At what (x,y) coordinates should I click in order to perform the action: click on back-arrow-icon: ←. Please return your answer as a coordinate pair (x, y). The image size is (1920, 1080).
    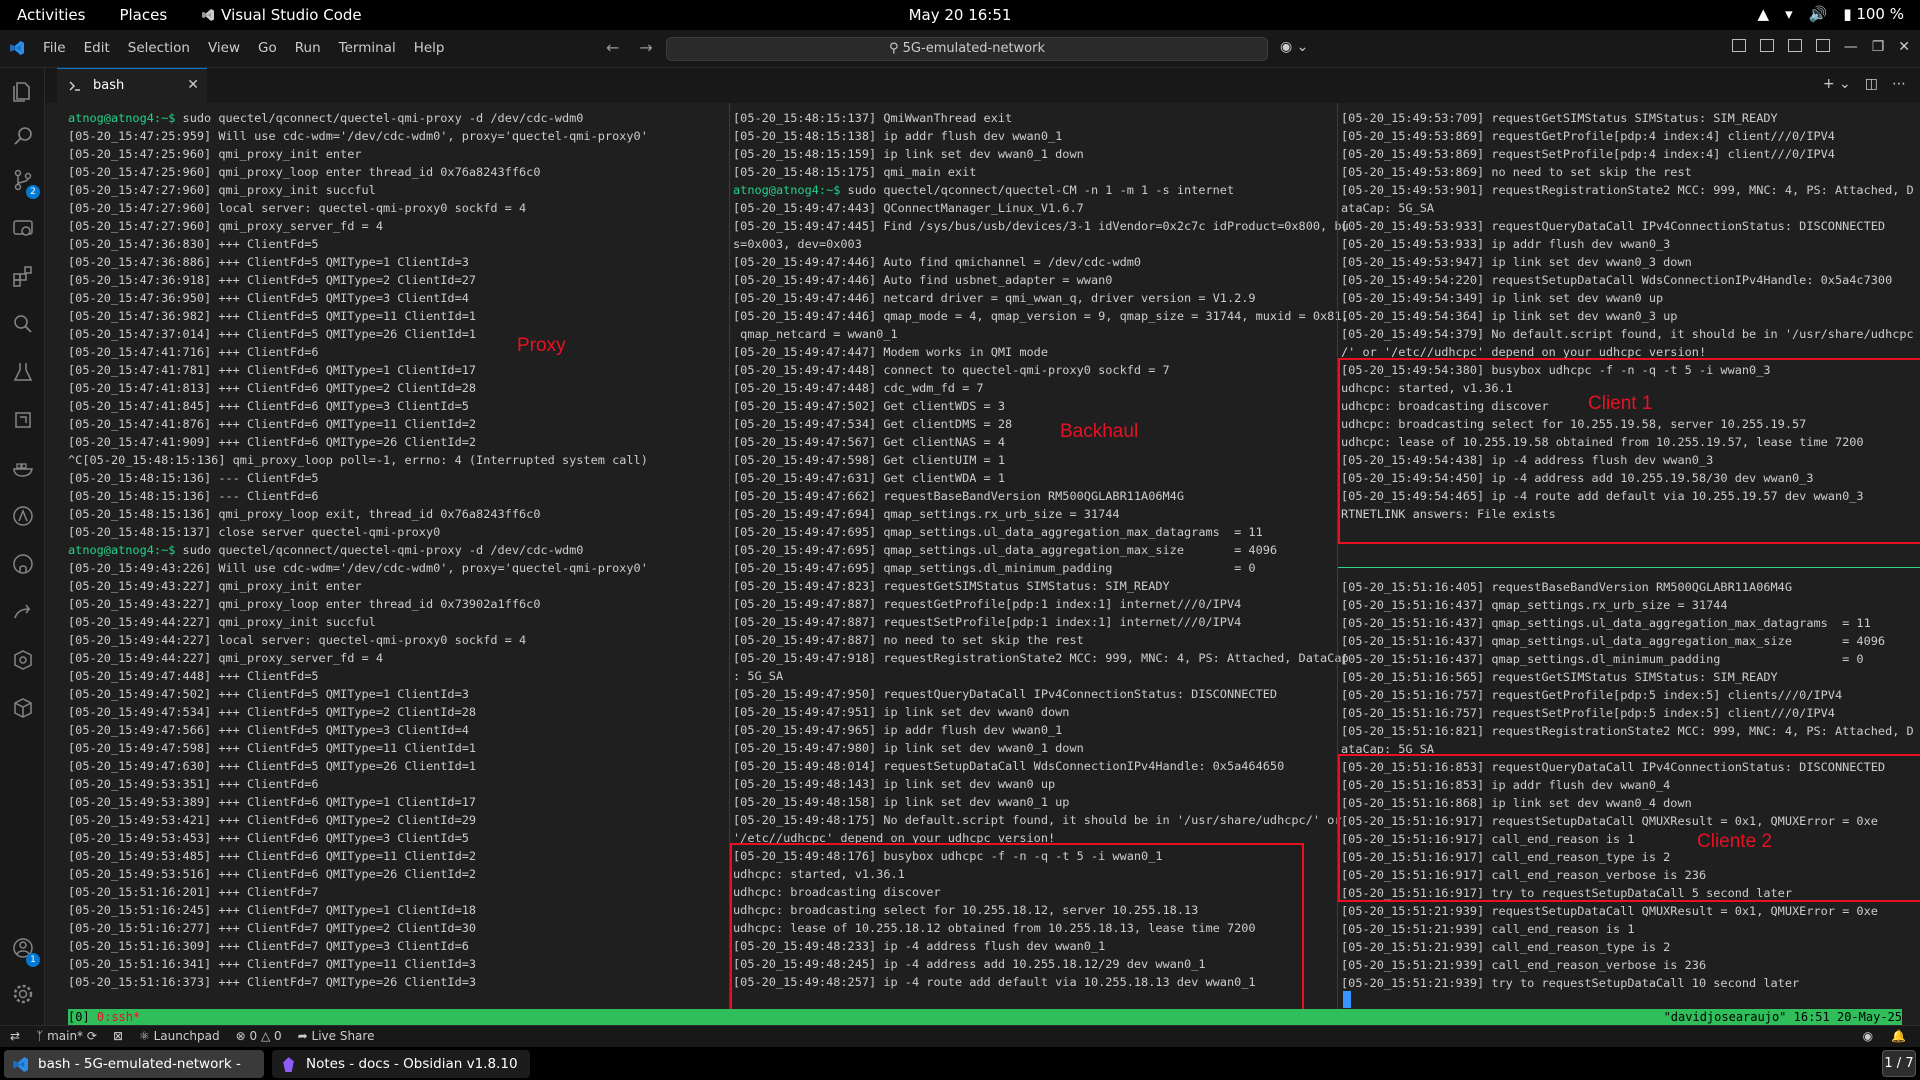
    Looking at the image, I should click on (612, 47).